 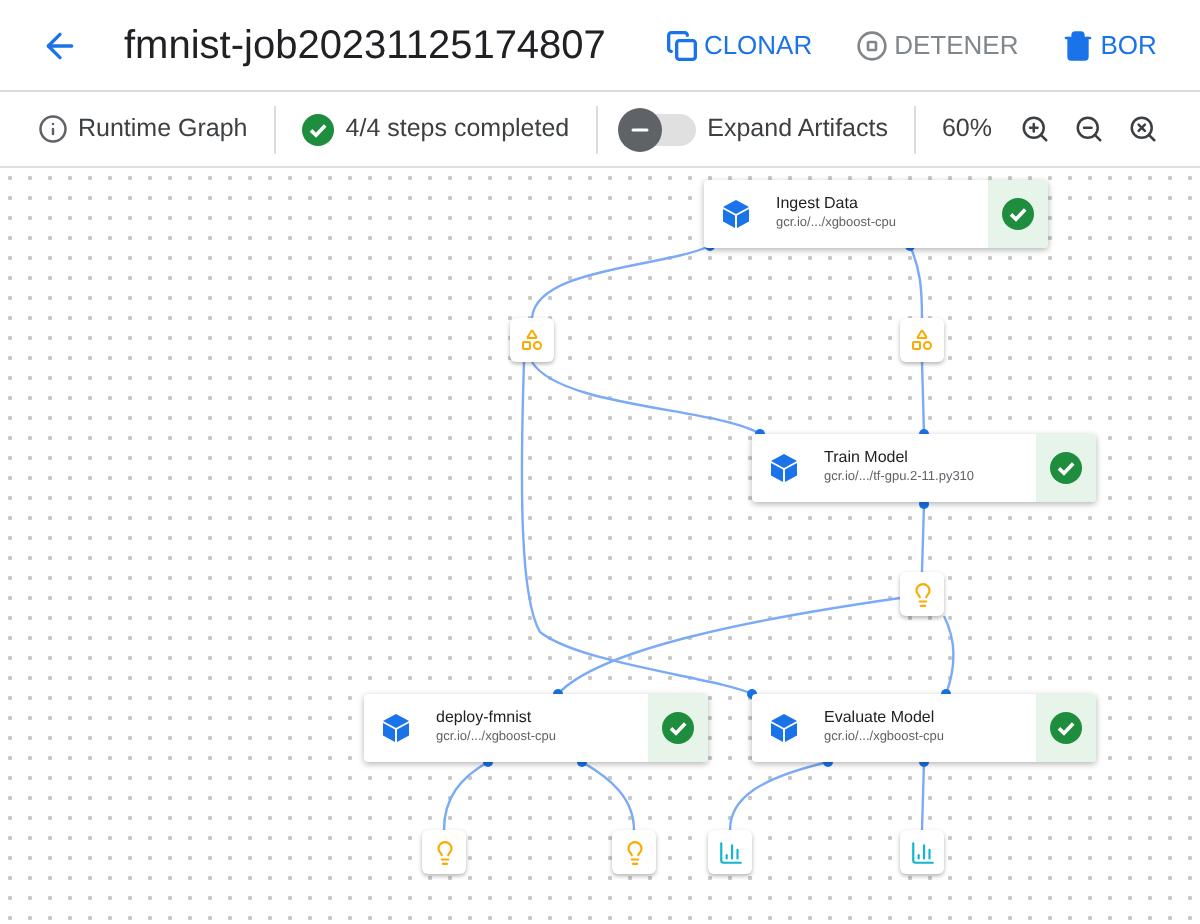 I want to click on step-name: Ingest Data, so click(x=818, y=204).